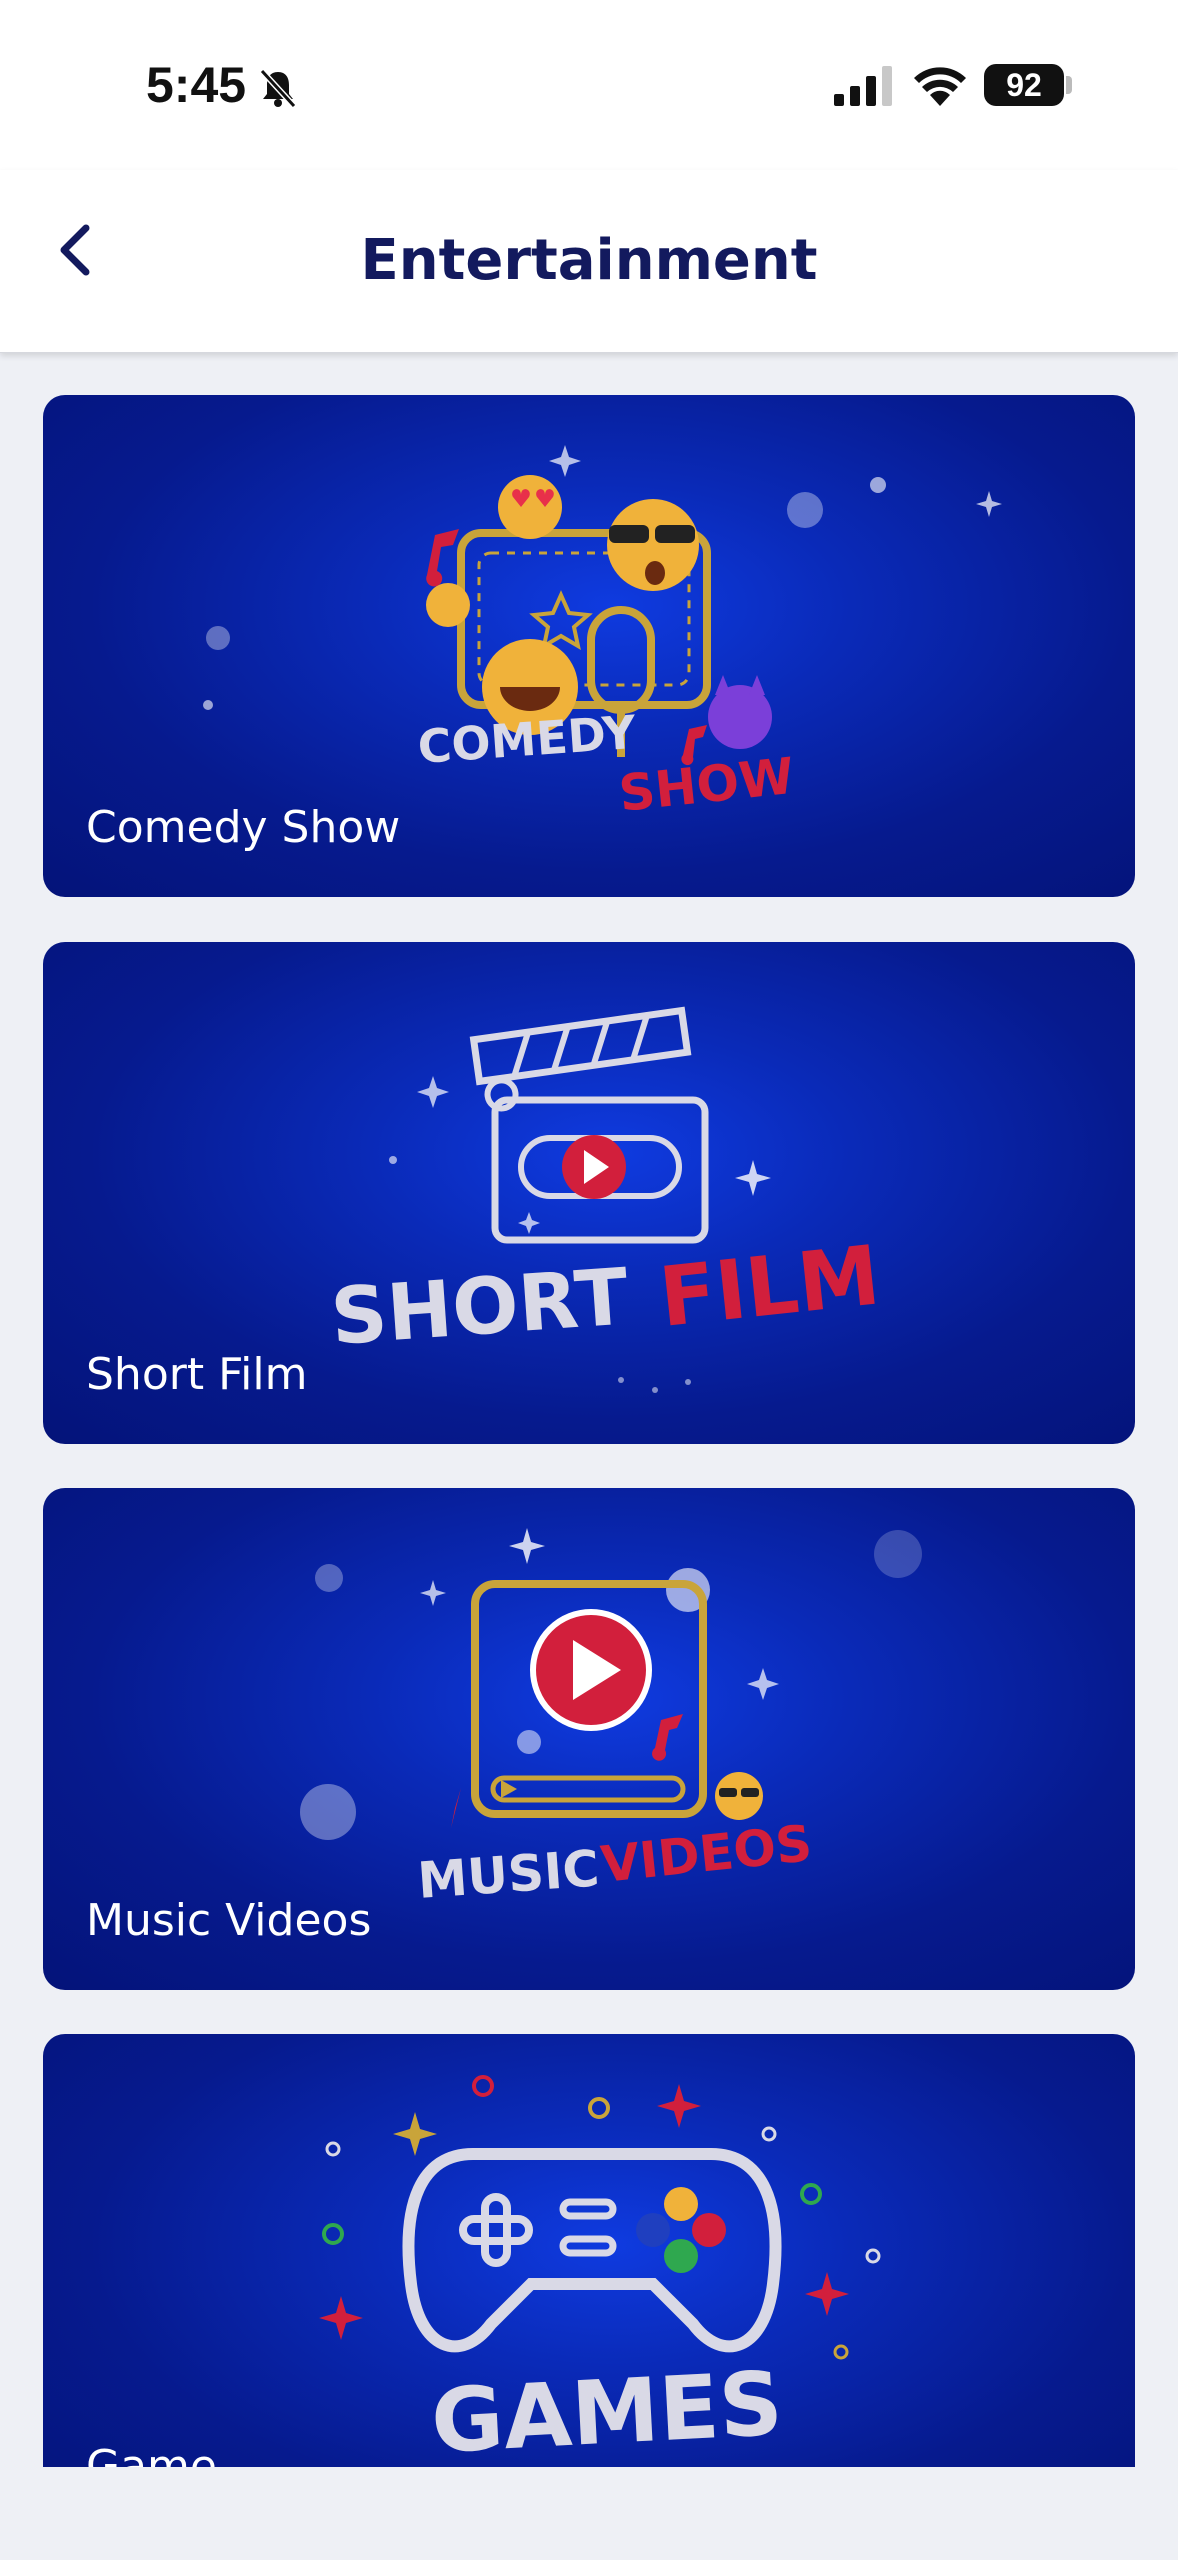 This screenshot has width=1178, height=2560. I want to click on bottom-safe-area, so click(589, 2513).